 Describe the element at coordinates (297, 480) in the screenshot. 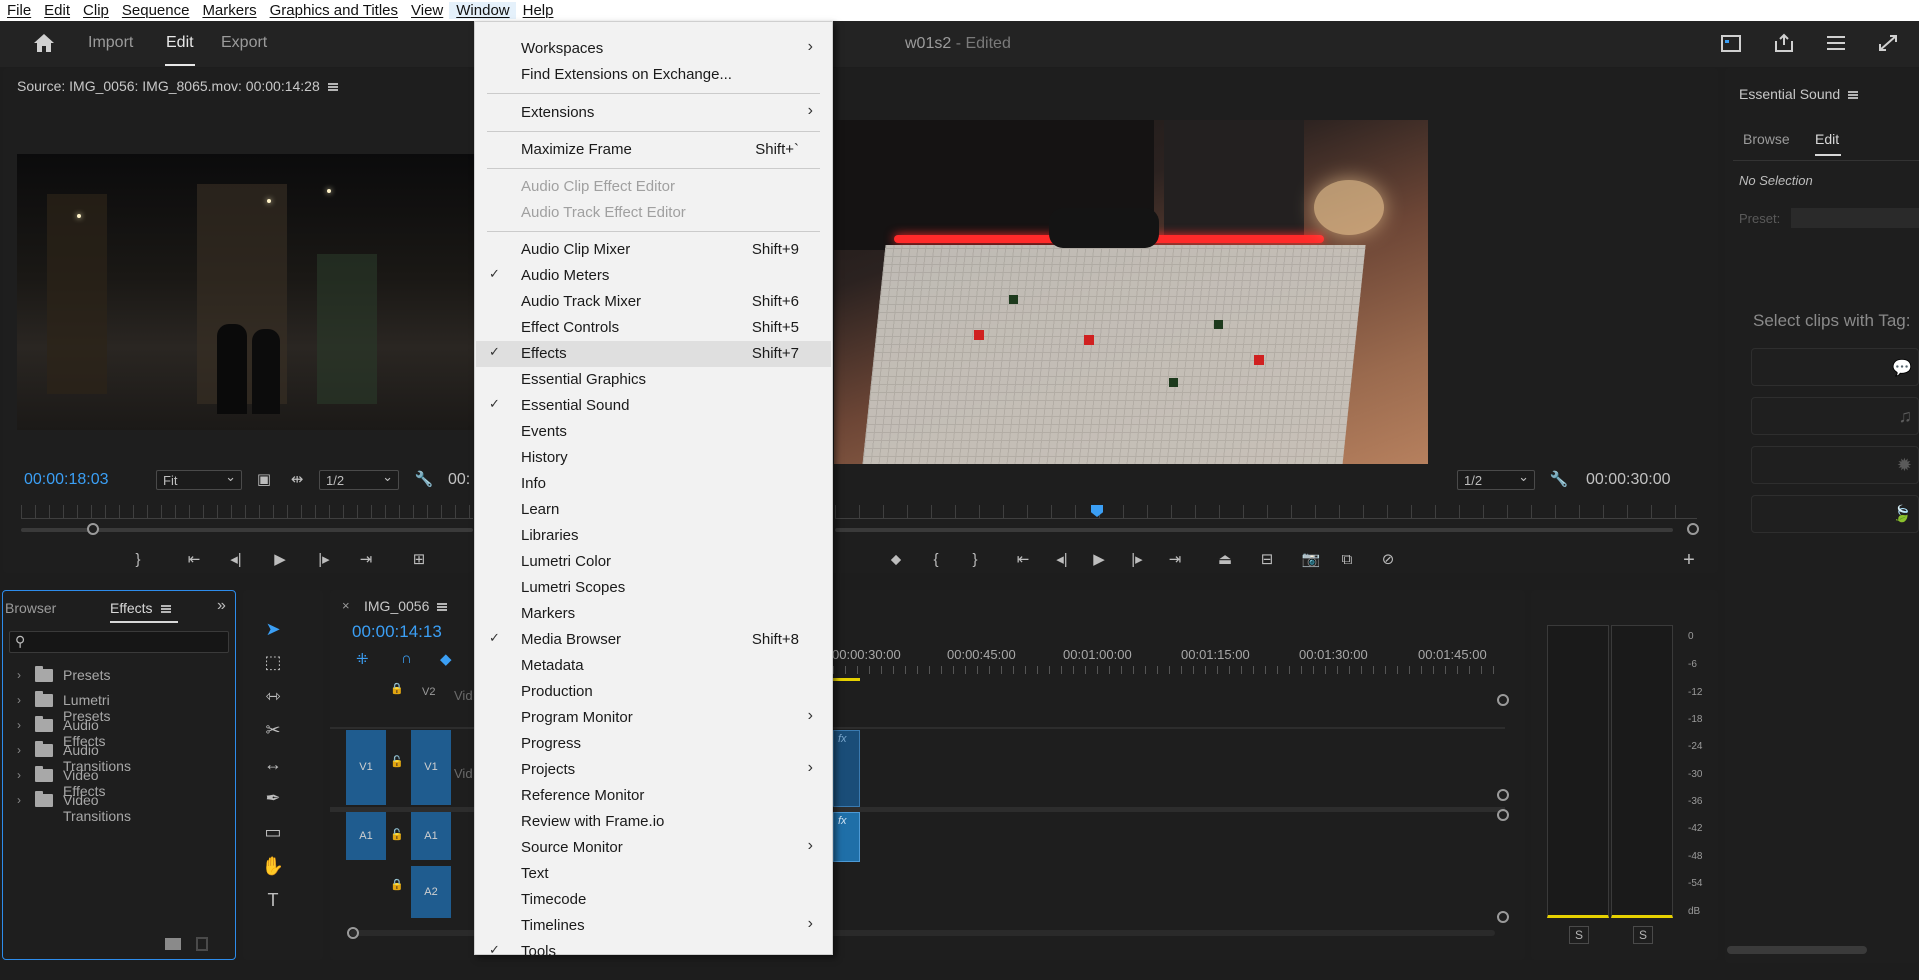

I see `insert-icon: ⇹` at that location.